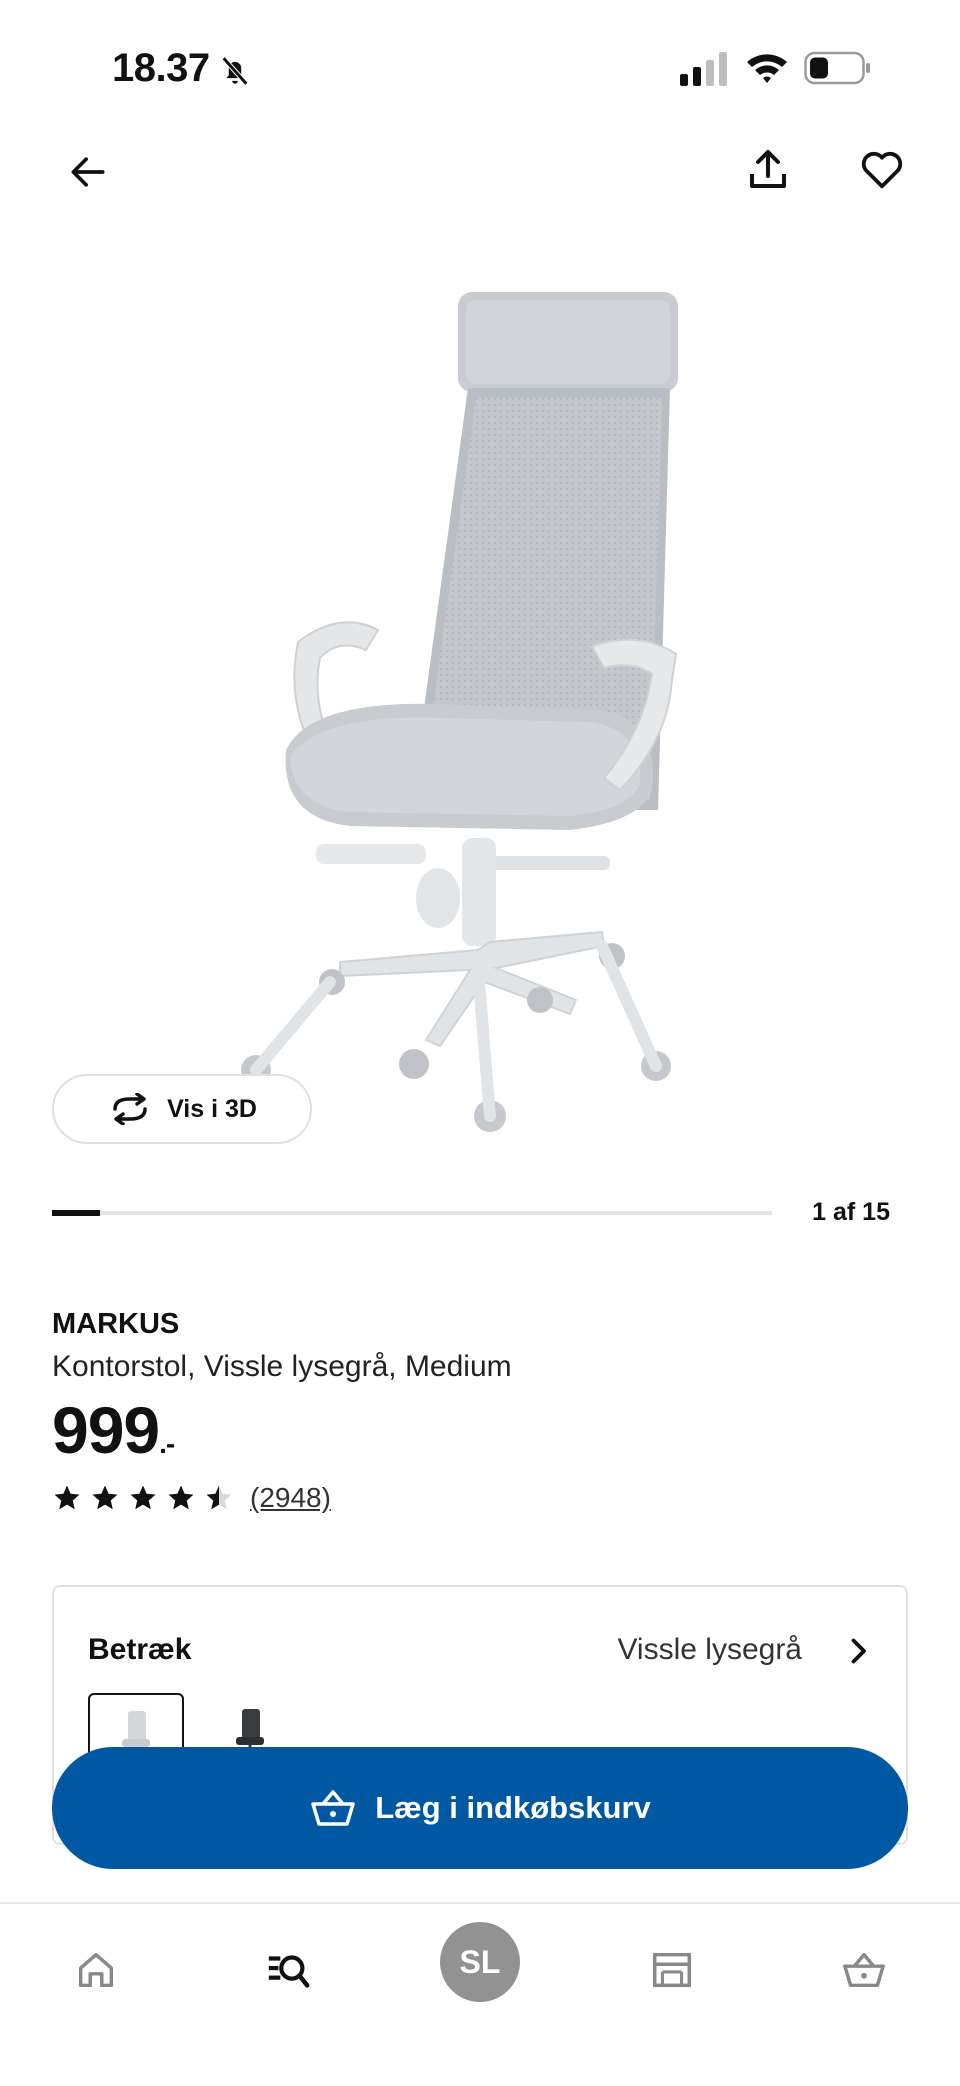 This screenshot has width=960, height=2086. What do you see at coordinates (767, 68) in the screenshot?
I see `wifi-icon` at bounding box center [767, 68].